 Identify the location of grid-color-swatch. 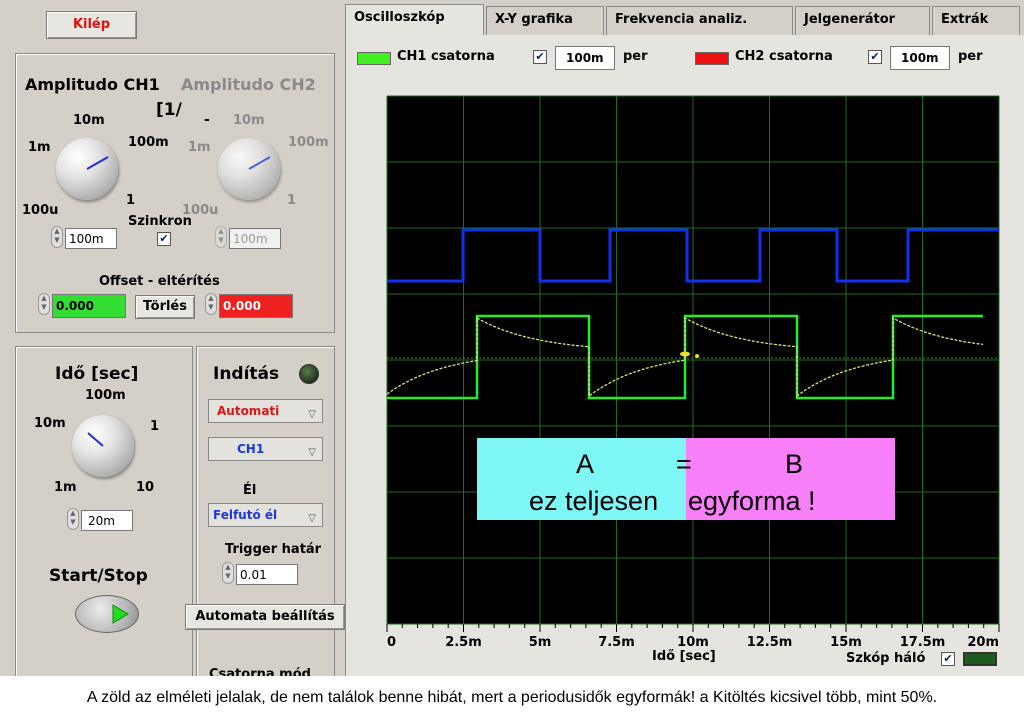
(980, 659).